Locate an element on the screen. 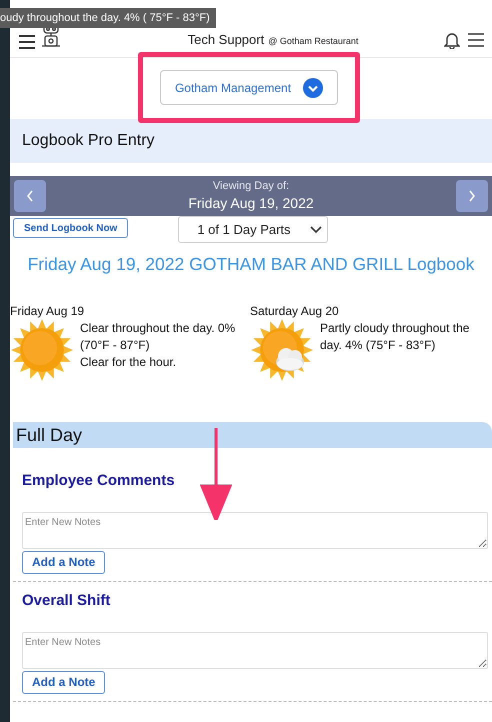  weather-hourly: Clear for the hour. is located at coordinates (129, 363).